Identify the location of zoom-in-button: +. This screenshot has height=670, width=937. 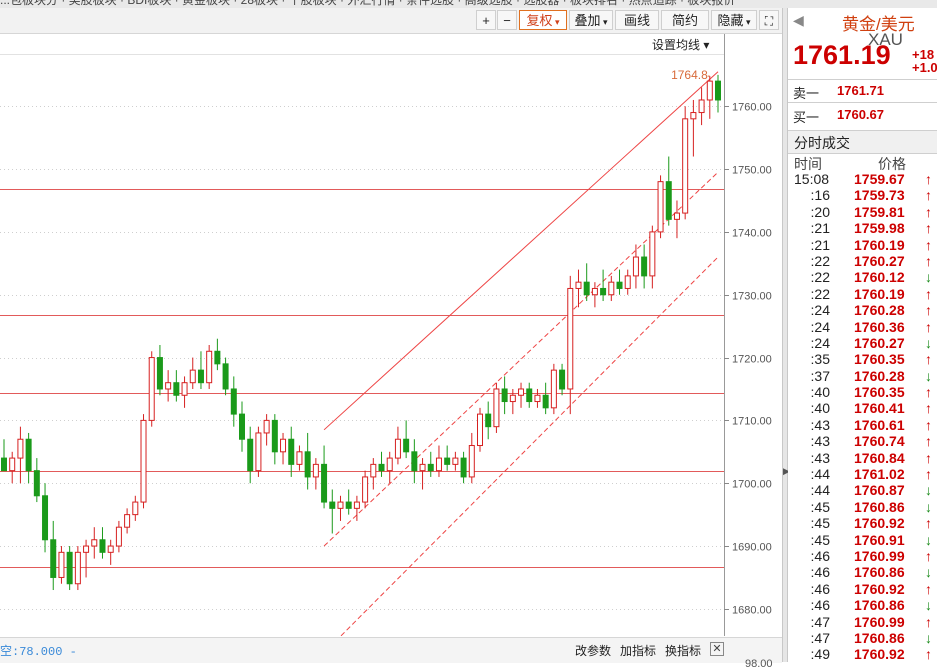
(486, 20).